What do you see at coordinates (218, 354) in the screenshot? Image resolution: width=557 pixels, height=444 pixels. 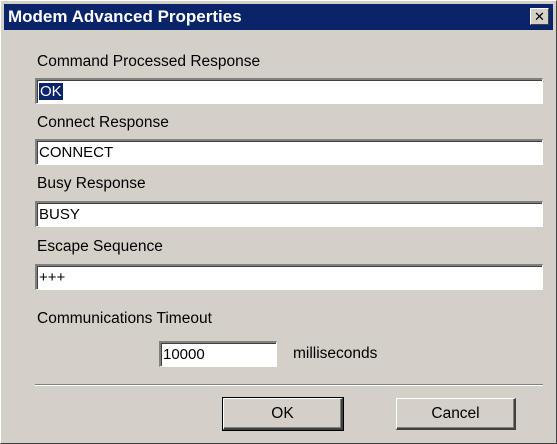 I see `communications-timeout-field: 10000` at bounding box center [218, 354].